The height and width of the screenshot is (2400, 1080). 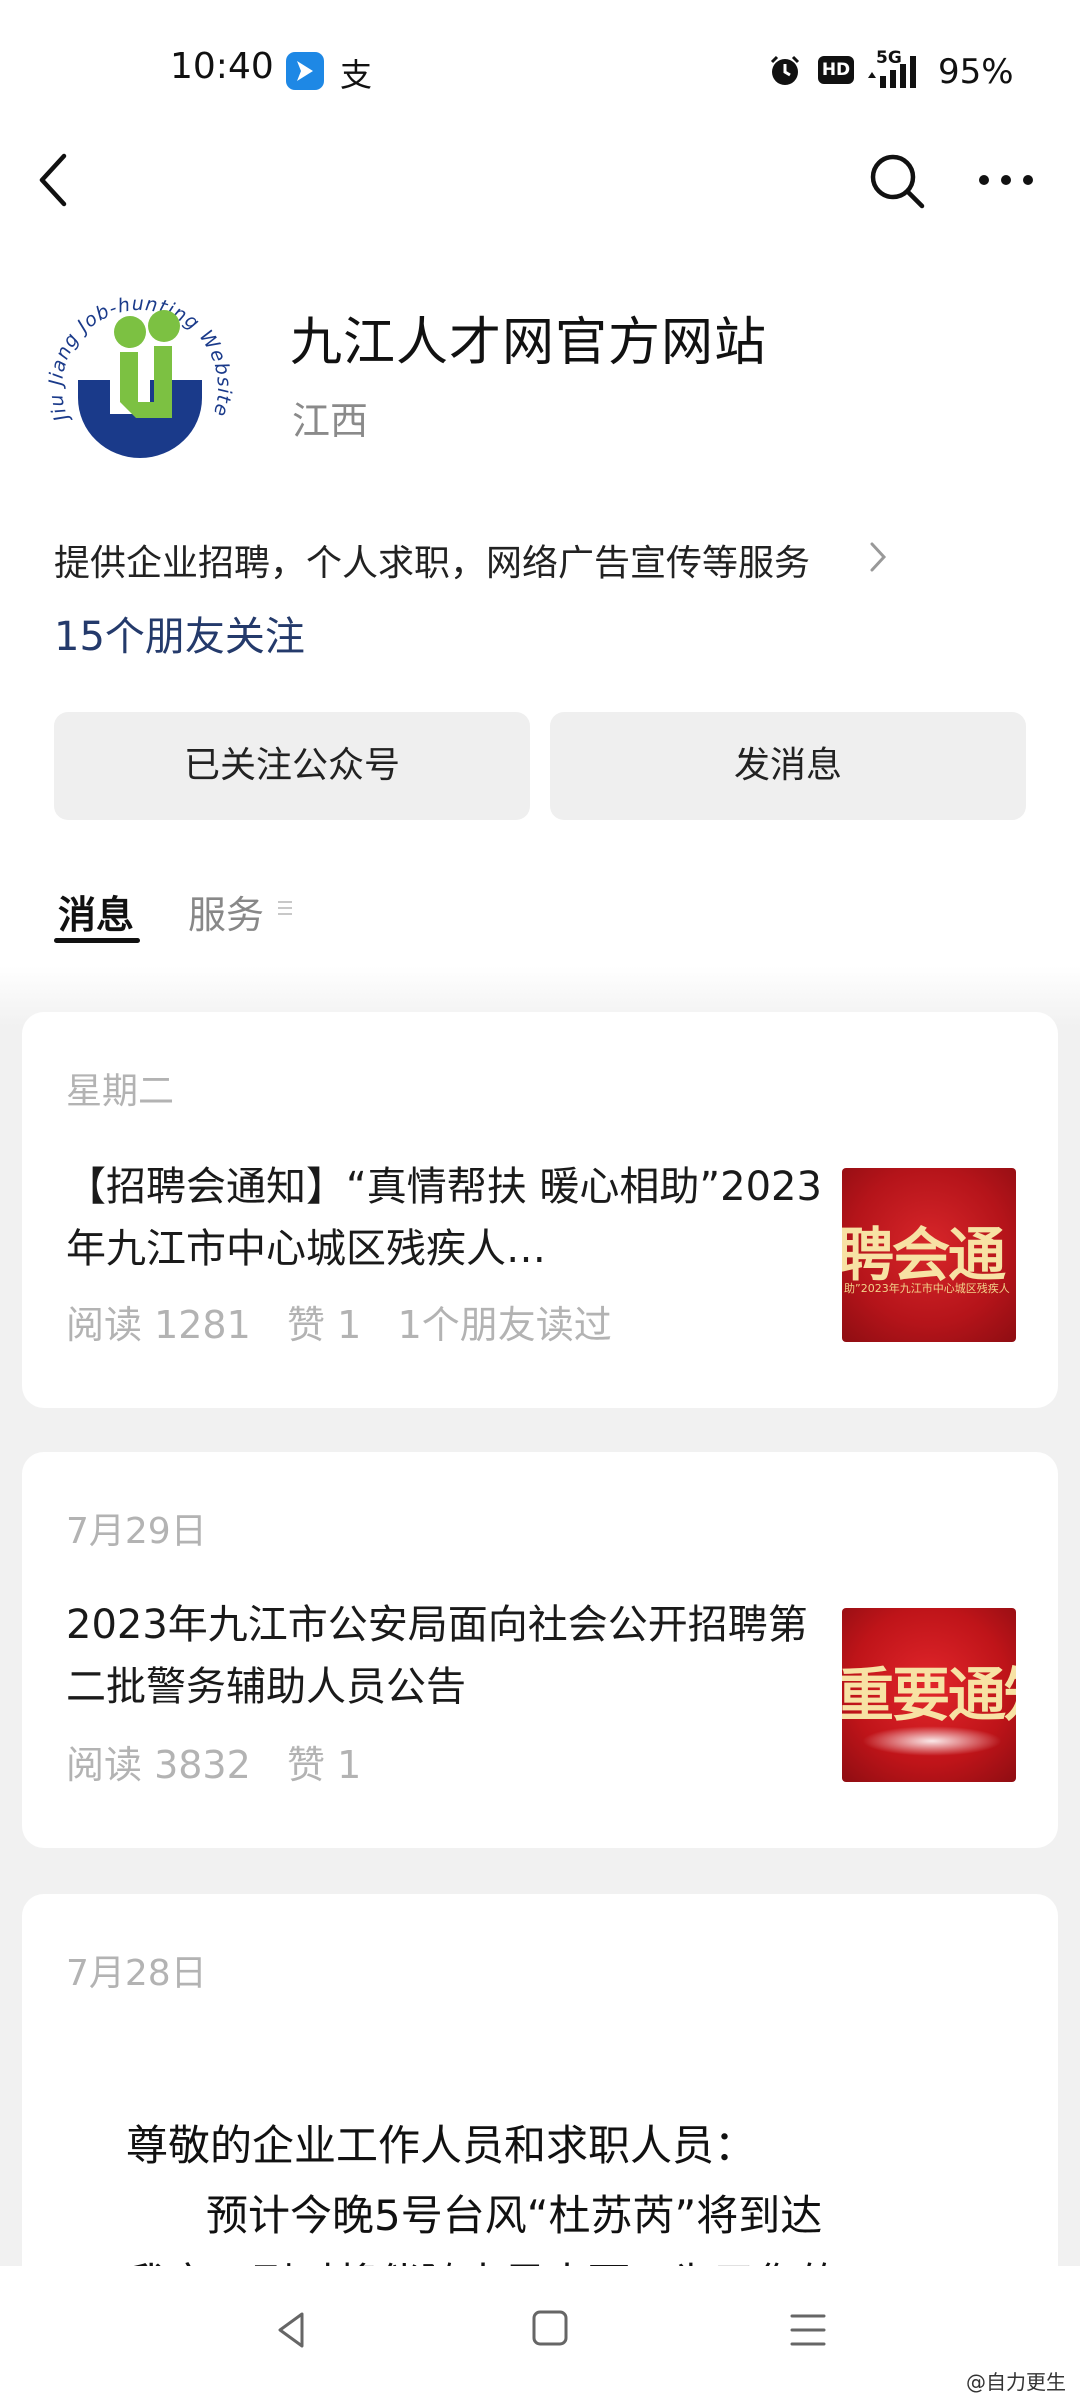 What do you see at coordinates (158, 1325) in the screenshot?
I see `article-reads: 阅读 1281` at bounding box center [158, 1325].